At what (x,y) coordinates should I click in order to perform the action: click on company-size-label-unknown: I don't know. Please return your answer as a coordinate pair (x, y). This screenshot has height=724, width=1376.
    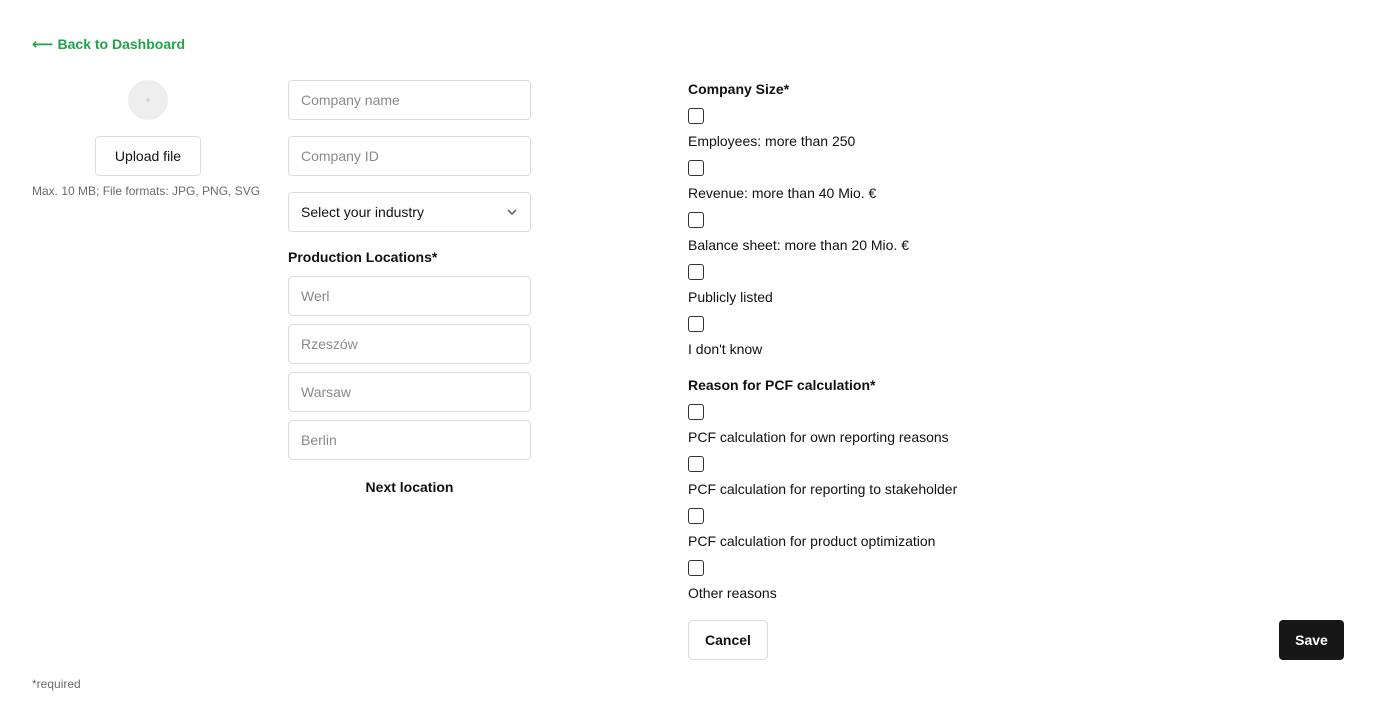
    Looking at the image, I should click on (725, 349).